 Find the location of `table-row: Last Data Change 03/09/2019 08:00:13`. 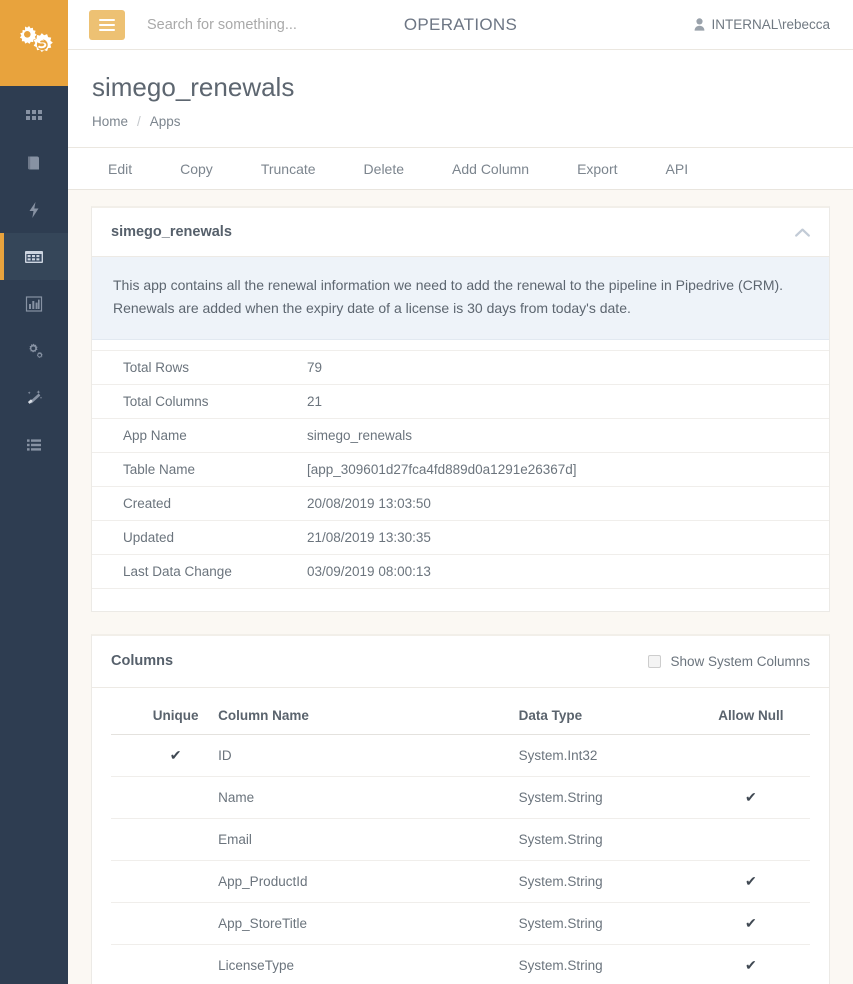

table-row: Last Data Change 03/09/2019 08:00:13 is located at coordinates (460, 571).